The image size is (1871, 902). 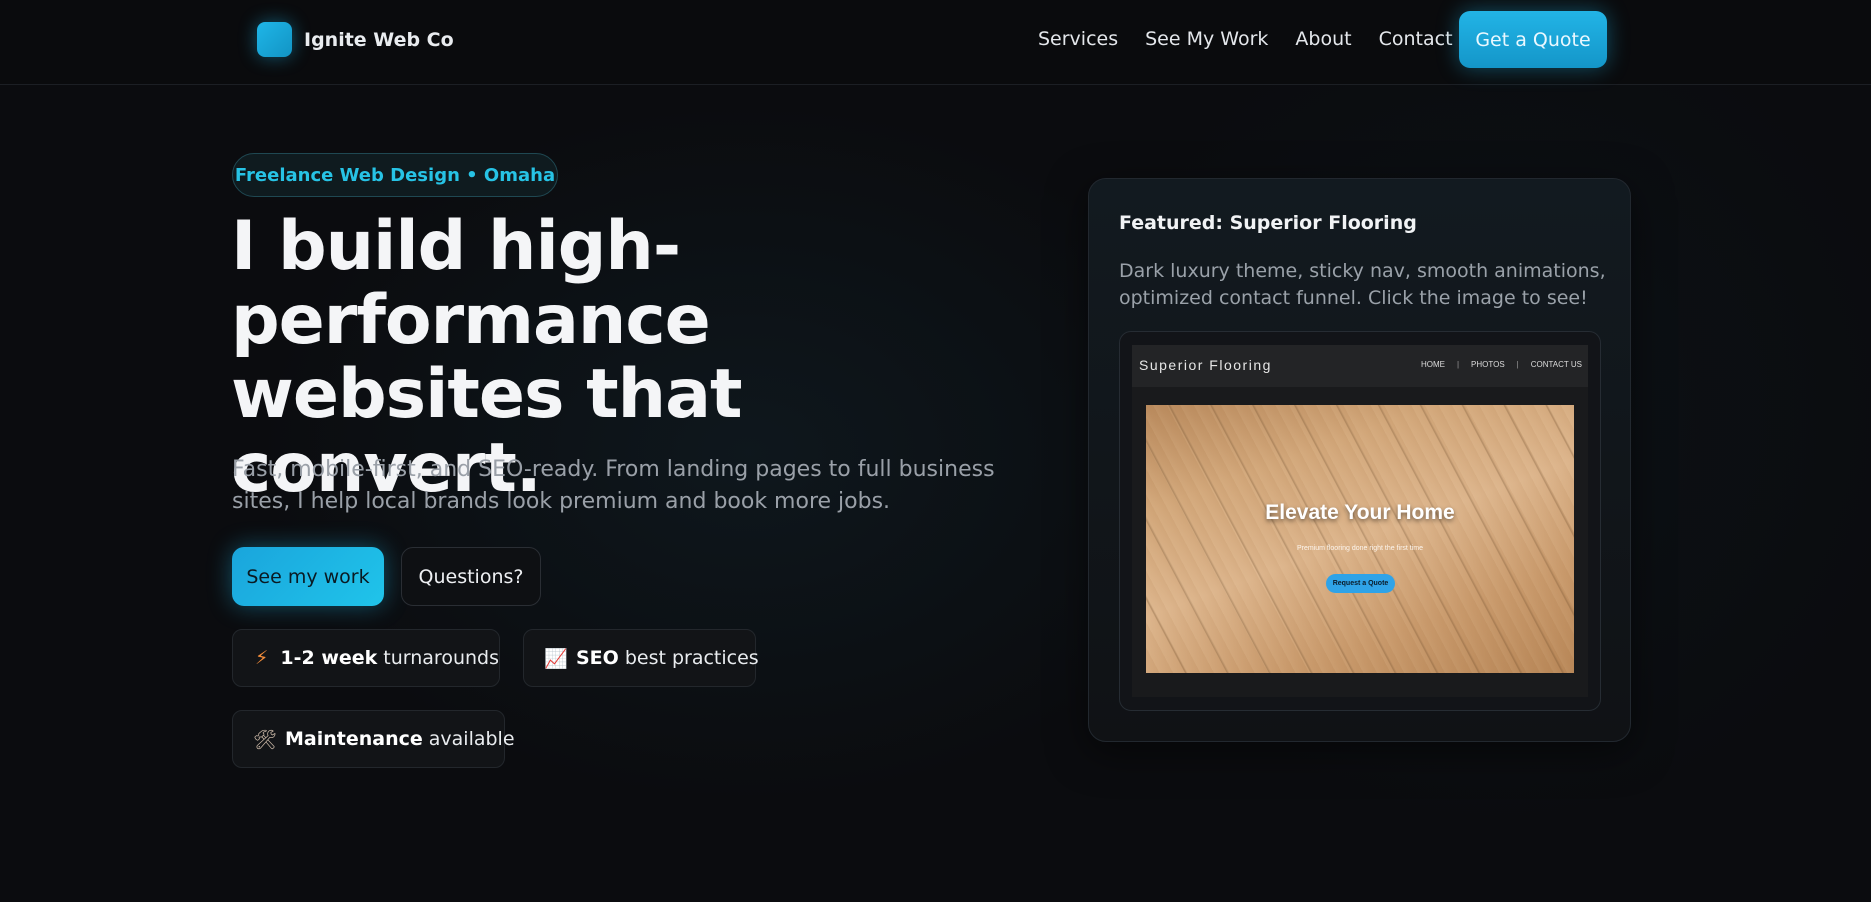 What do you see at coordinates (597, 658) in the screenshot?
I see `chip-bold-text: SEO` at bounding box center [597, 658].